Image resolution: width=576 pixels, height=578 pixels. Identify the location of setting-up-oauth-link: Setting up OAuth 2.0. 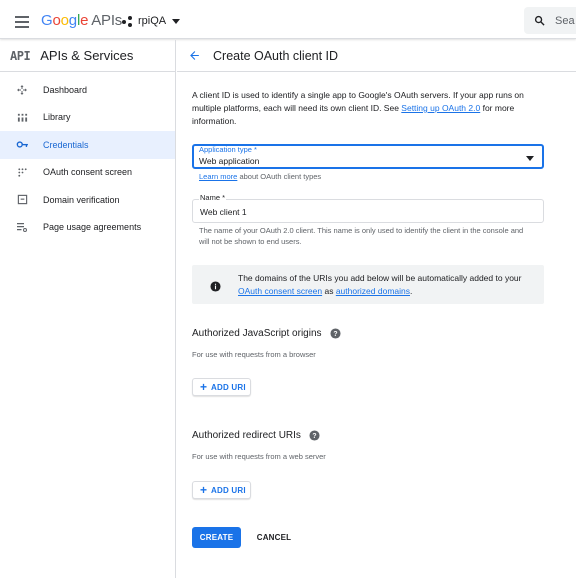
(440, 108).